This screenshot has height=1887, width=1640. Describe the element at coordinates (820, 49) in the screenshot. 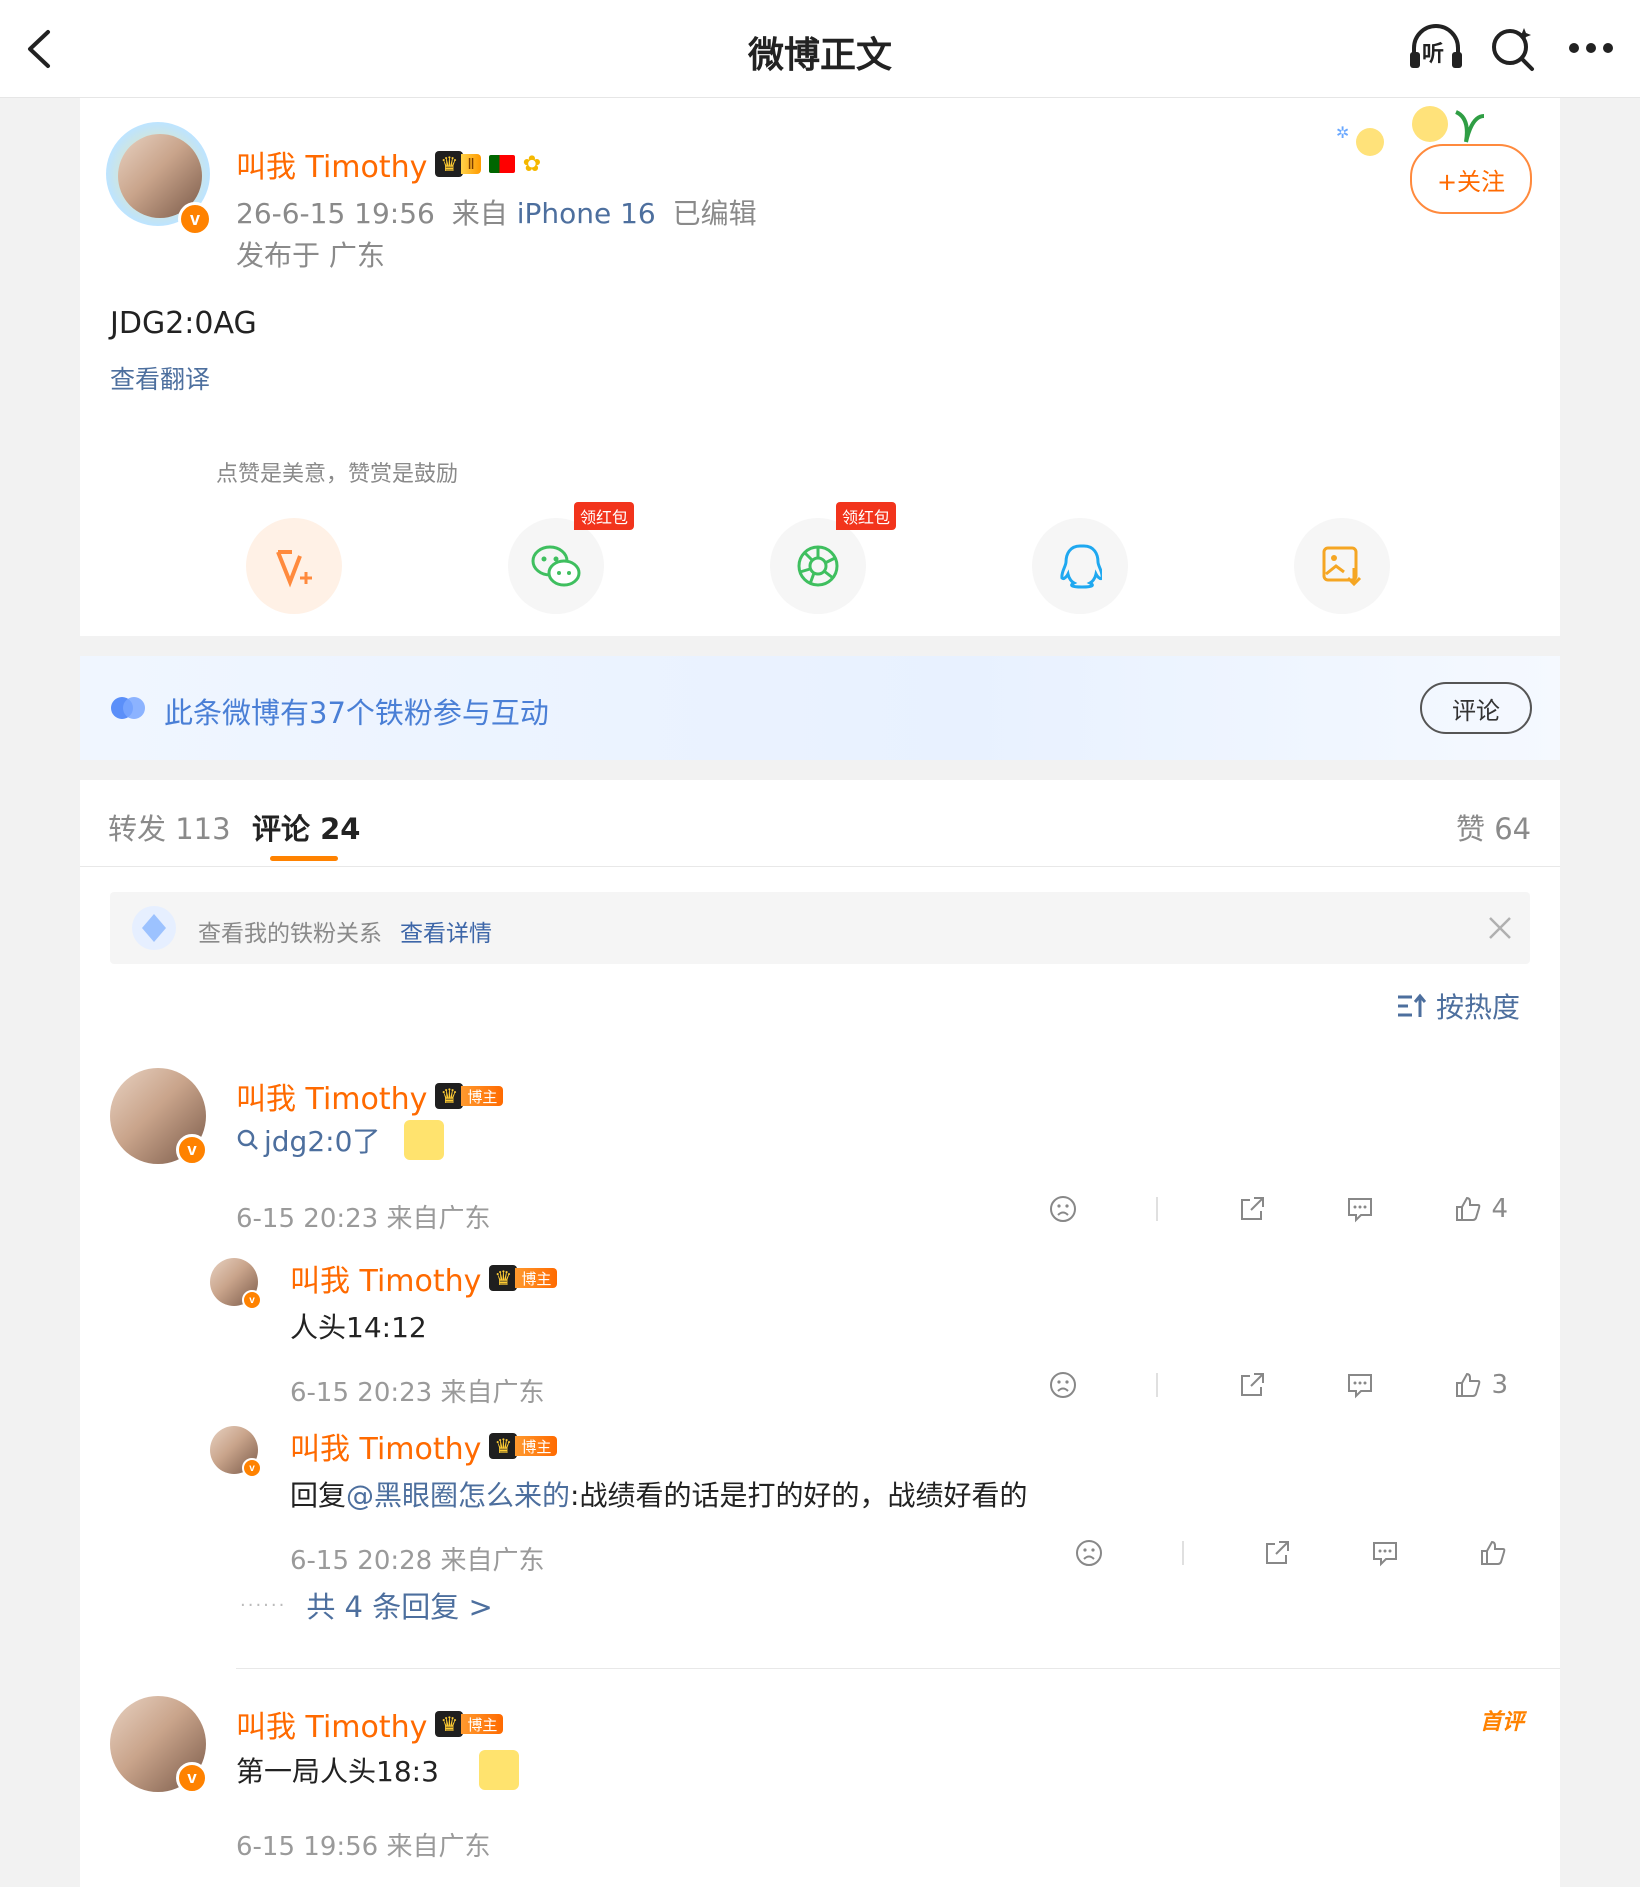

I see `nav-bar: 微博正文 听` at that location.